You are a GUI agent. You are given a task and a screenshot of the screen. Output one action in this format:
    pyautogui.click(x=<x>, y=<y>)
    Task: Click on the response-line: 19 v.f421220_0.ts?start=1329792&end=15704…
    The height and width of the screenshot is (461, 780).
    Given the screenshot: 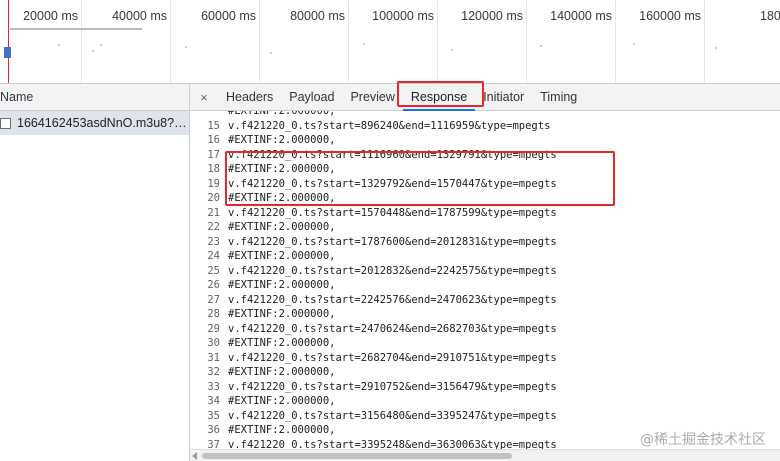 What is the action you would take?
    pyautogui.click(x=373, y=184)
    